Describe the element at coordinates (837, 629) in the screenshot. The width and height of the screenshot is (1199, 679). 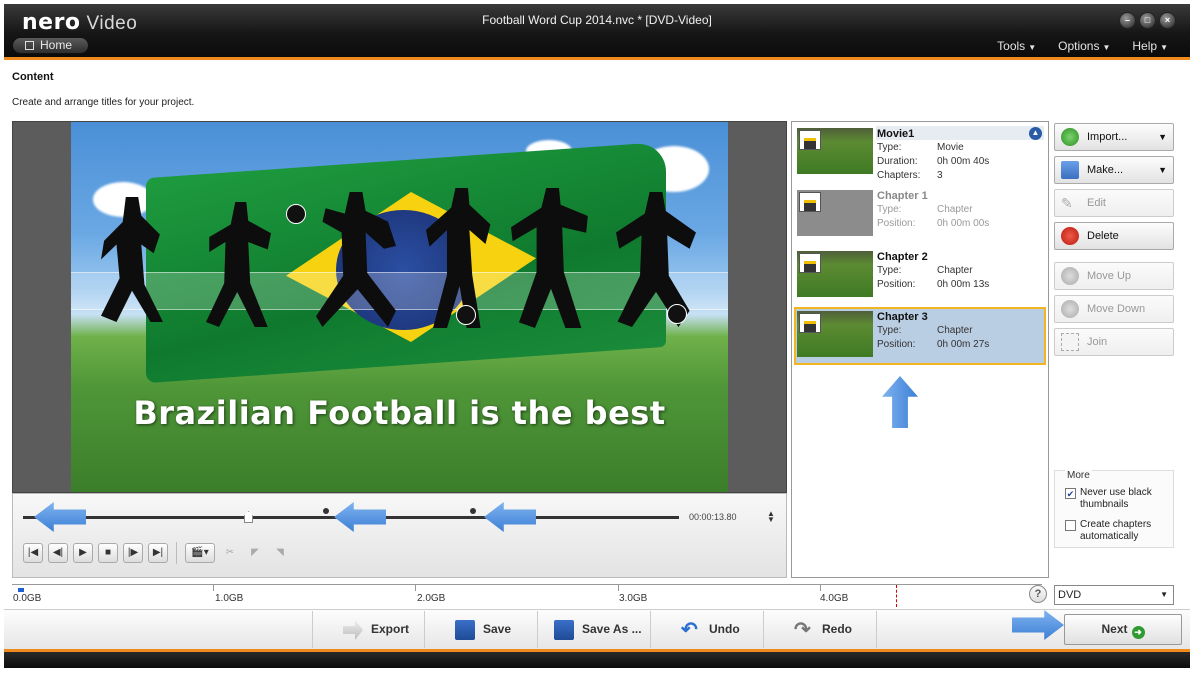
I see `redo-label: Redo` at that location.